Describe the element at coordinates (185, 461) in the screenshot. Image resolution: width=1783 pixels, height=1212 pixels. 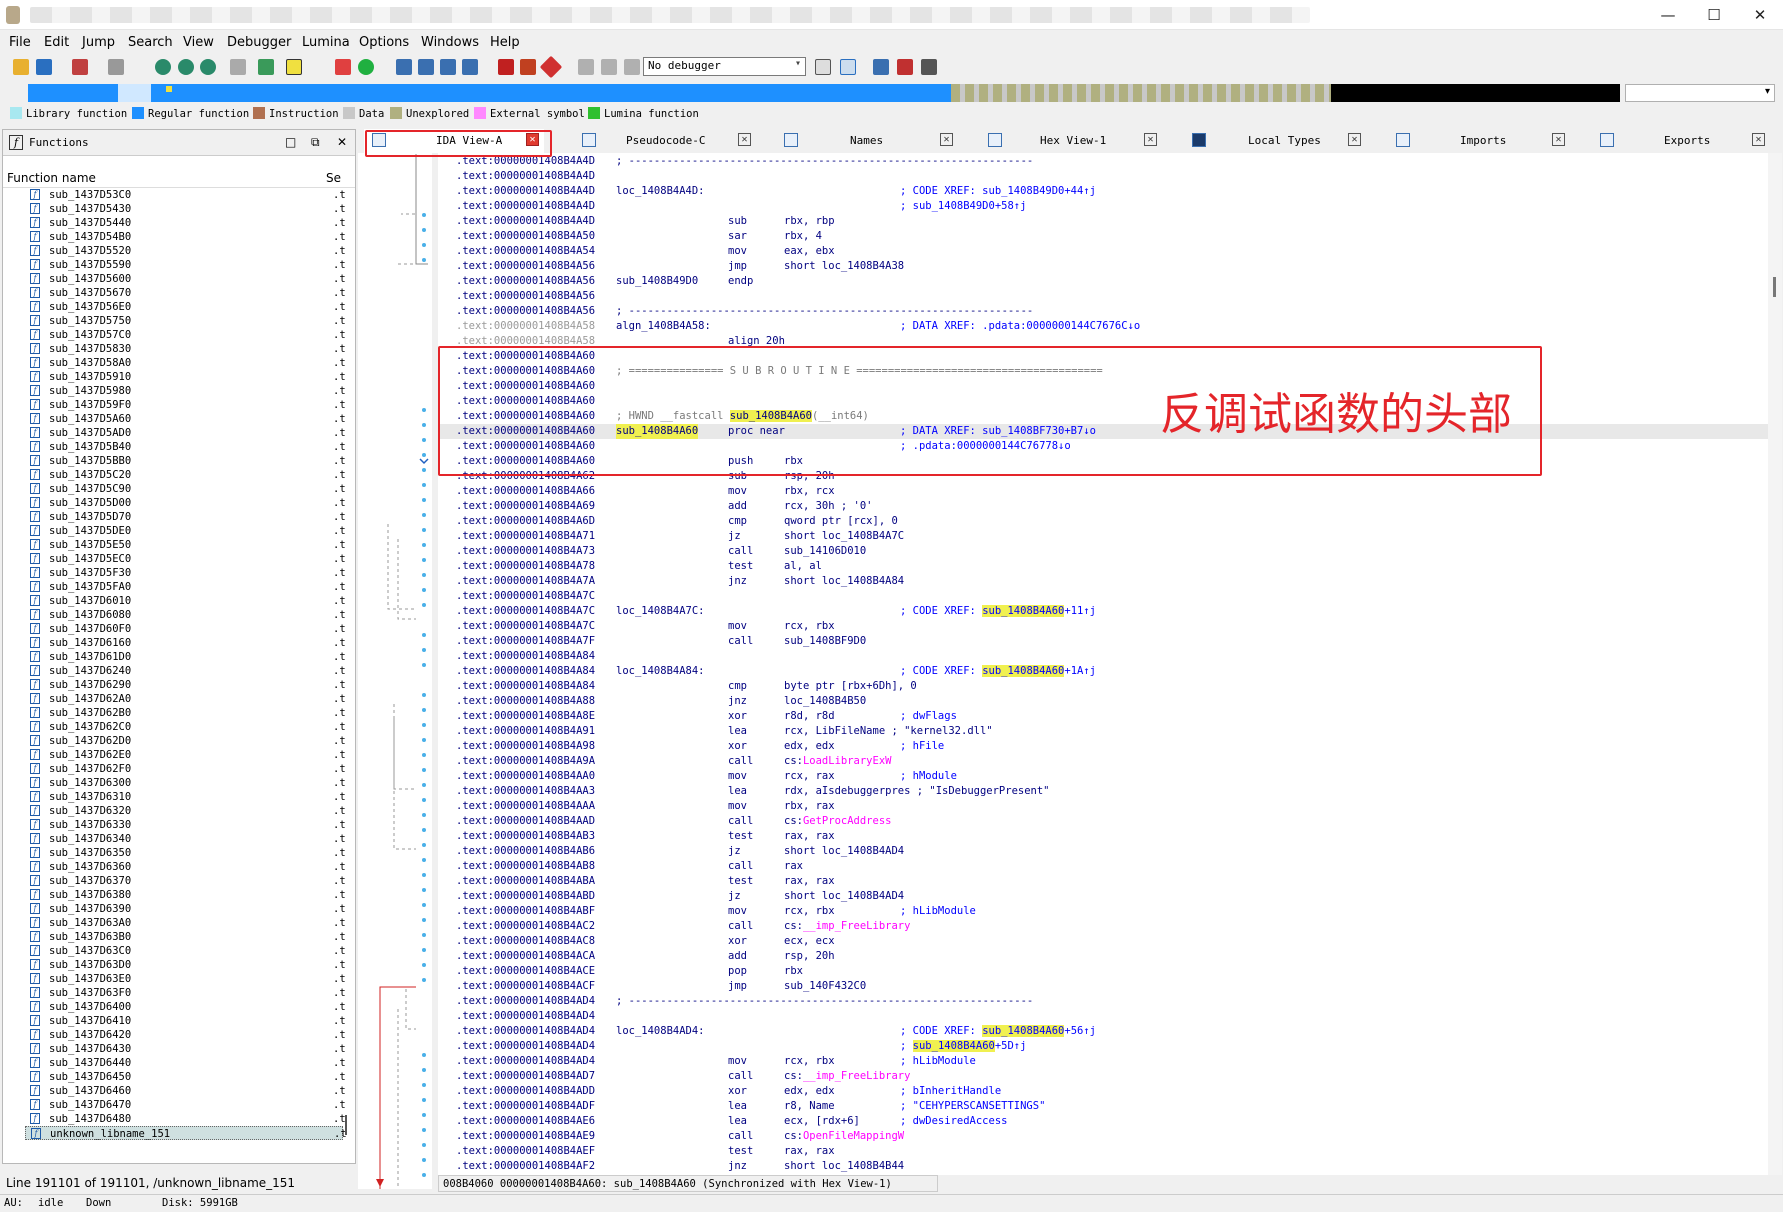
I see `function-list-item: f sub_1437D5BB0 .t` at that location.